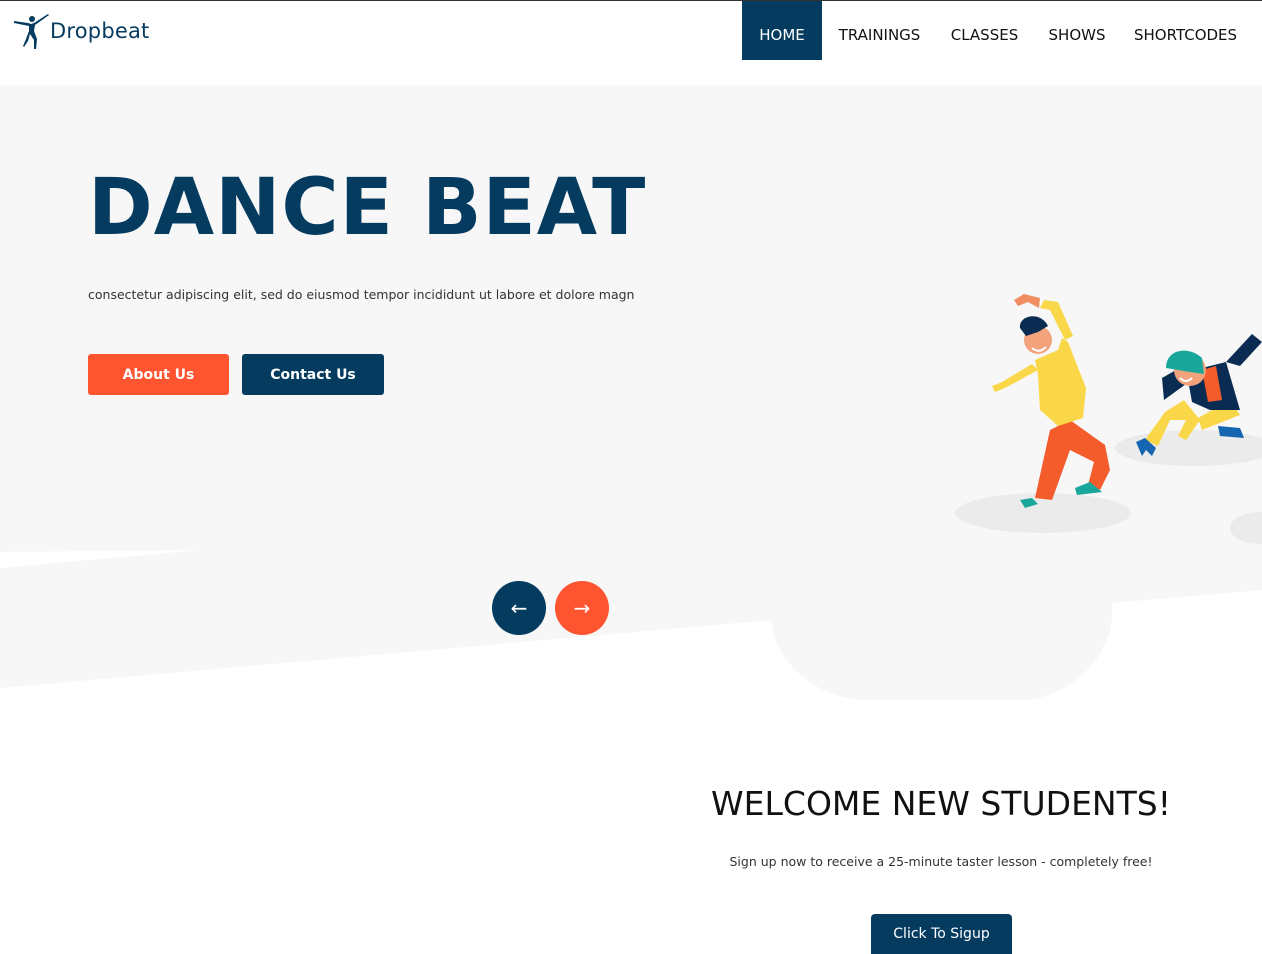 Image resolution: width=1262 pixels, height=954 pixels. What do you see at coordinates (367, 208) in the screenshot?
I see `hero-title: DANCE BEAT` at bounding box center [367, 208].